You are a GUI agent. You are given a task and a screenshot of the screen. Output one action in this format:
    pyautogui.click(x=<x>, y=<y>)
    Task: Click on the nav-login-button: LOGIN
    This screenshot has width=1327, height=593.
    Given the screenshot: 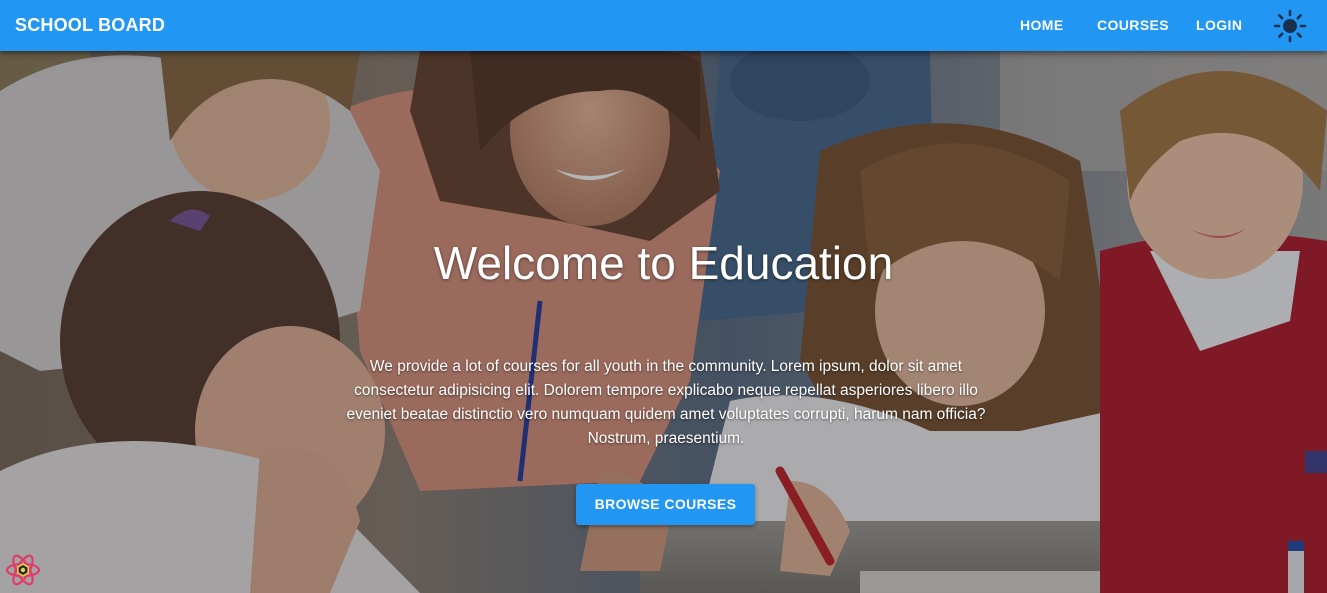 What is the action you would take?
    pyautogui.click(x=1219, y=25)
    